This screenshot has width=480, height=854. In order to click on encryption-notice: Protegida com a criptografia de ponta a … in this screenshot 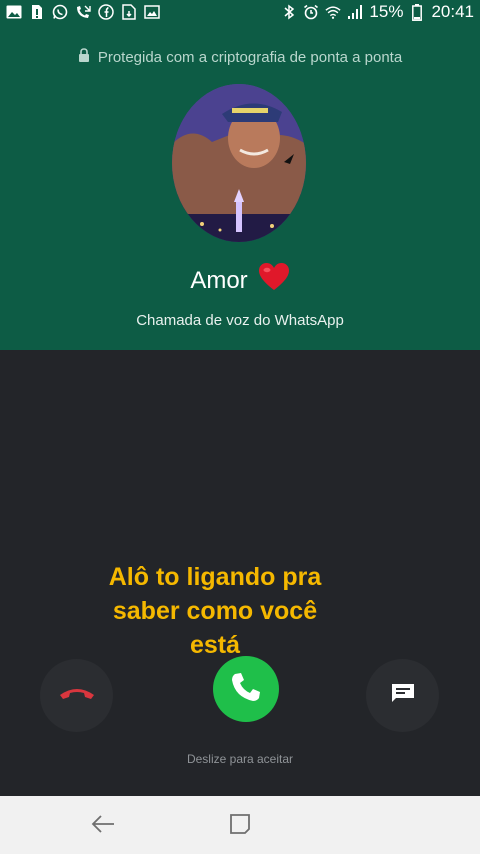, I will do `click(240, 57)`.